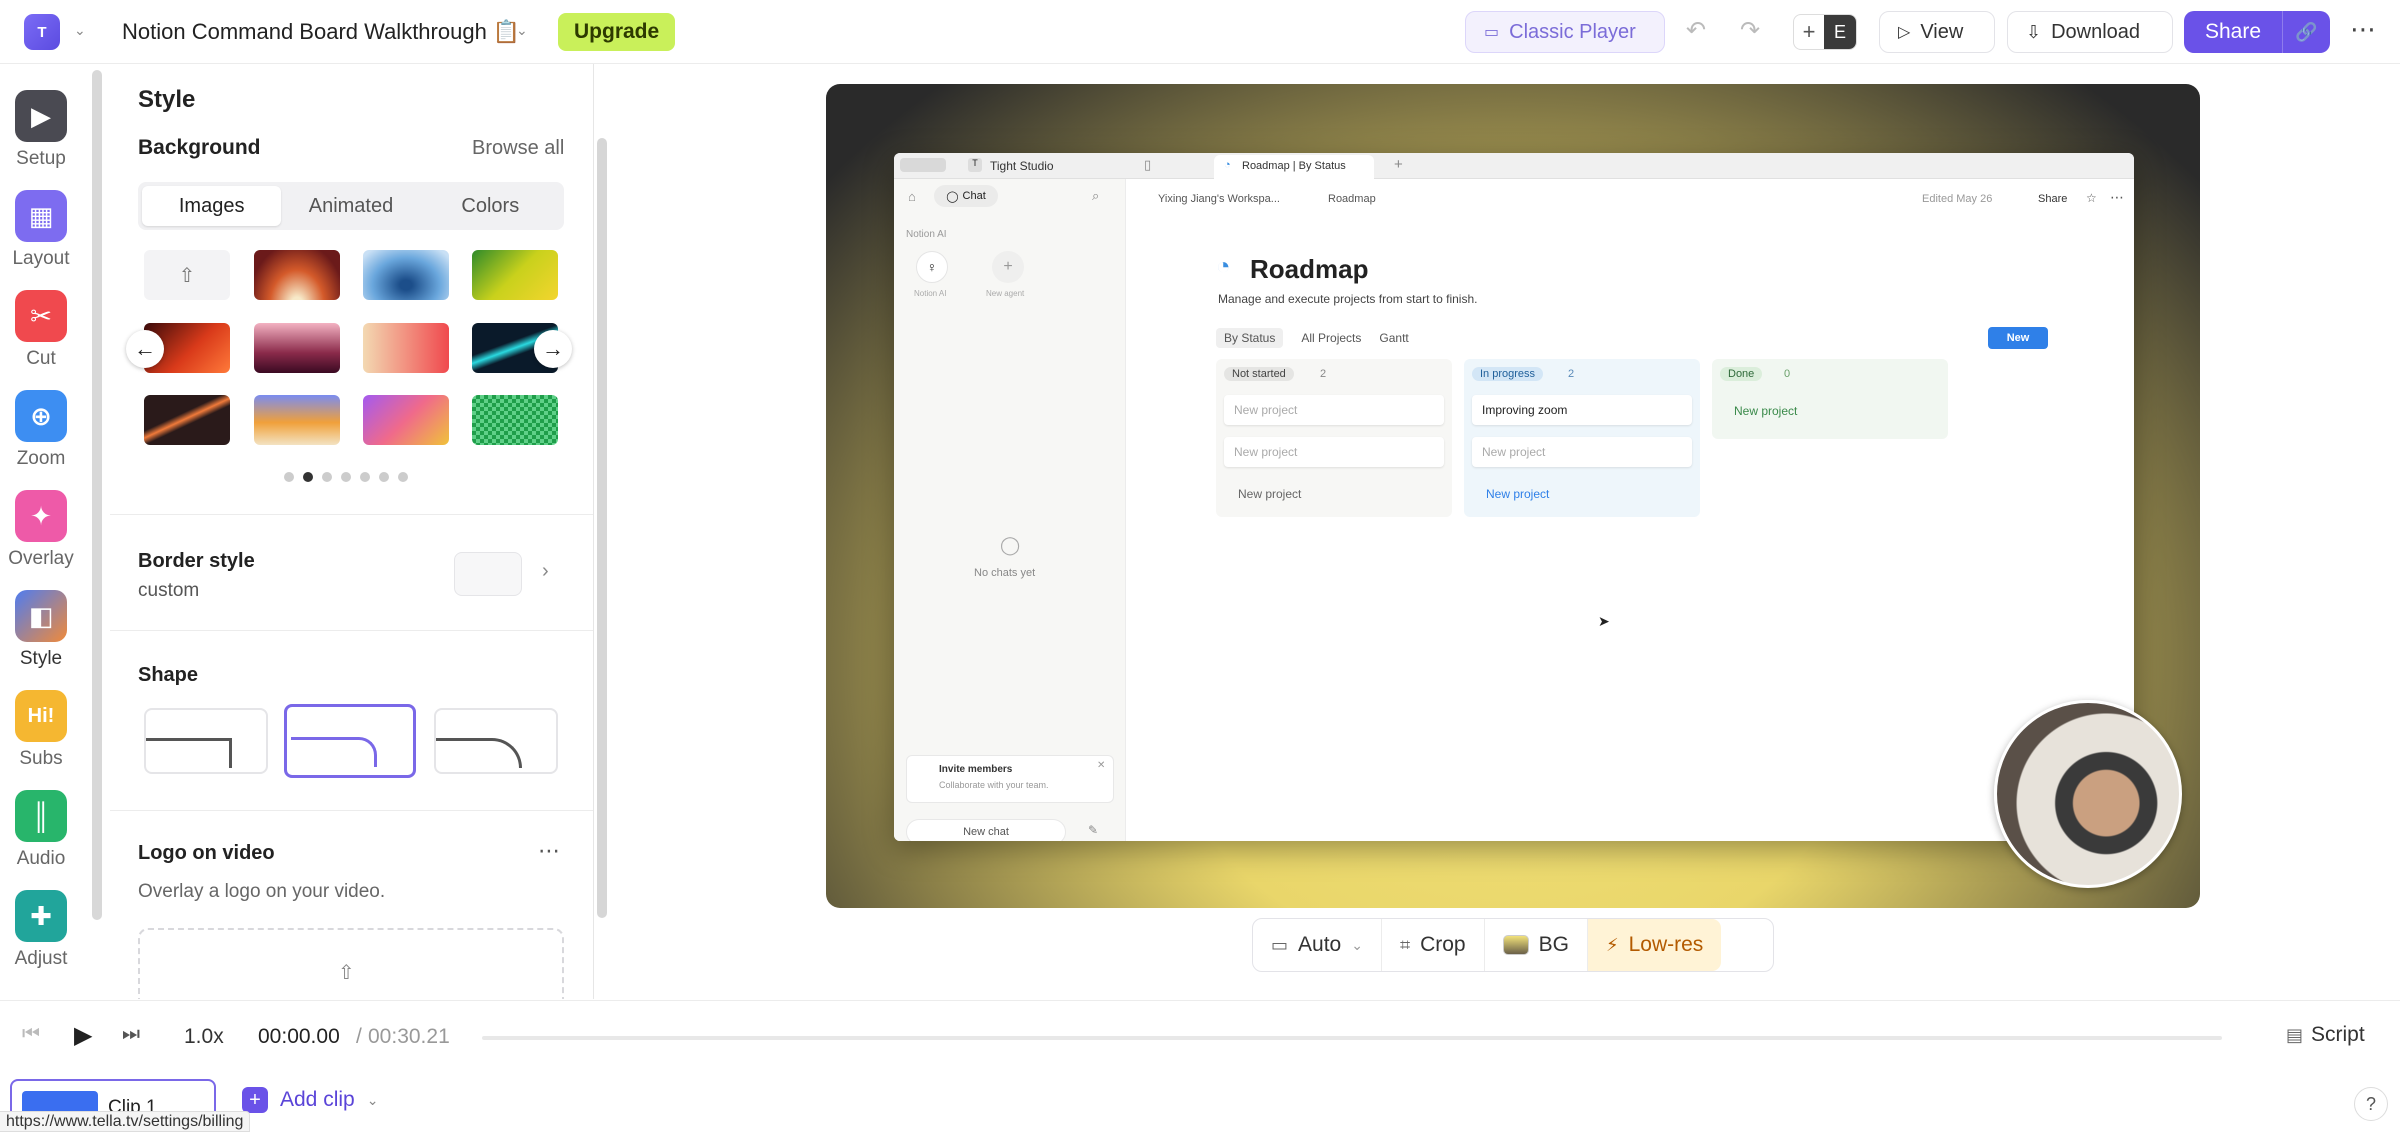 This screenshot has width=2400, height=1132. What do you see at coordinates (1394, 338) in the screenshot?
I see `view-gantt: Gantt` at bounding box center [1394, 338].